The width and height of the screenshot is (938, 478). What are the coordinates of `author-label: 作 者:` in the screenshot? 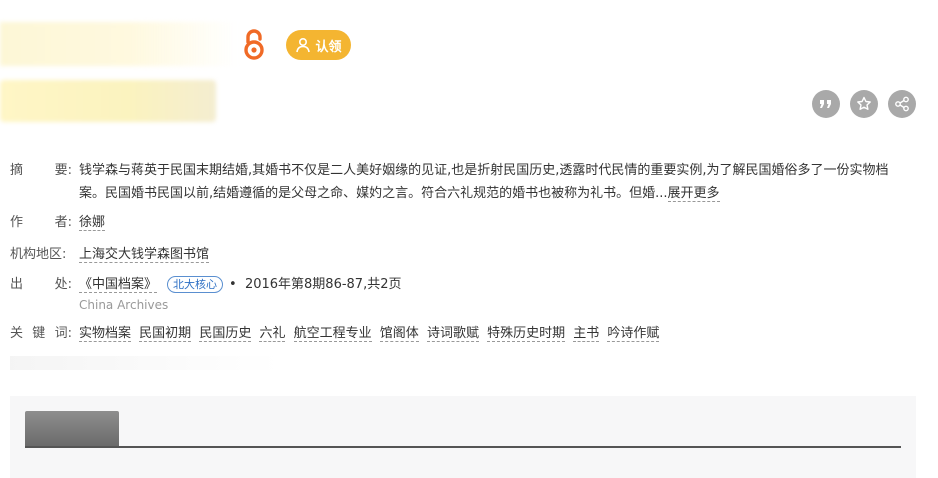 It's located at (41, 222).